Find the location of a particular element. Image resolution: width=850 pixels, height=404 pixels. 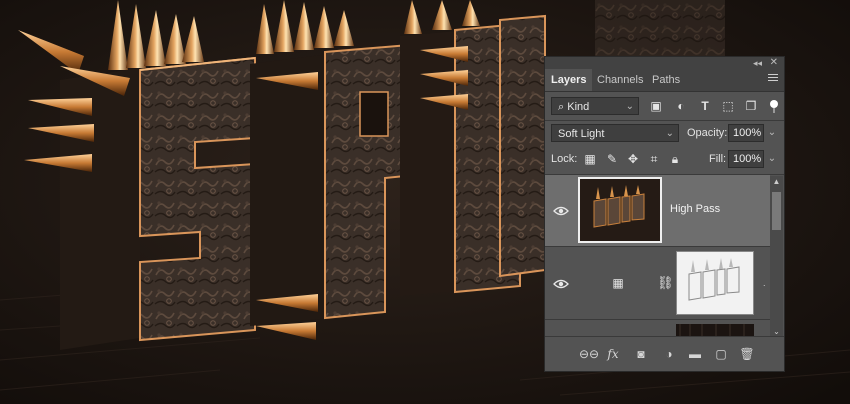

trash-icon: 🗑︎ is located at coordinates (747, 354).